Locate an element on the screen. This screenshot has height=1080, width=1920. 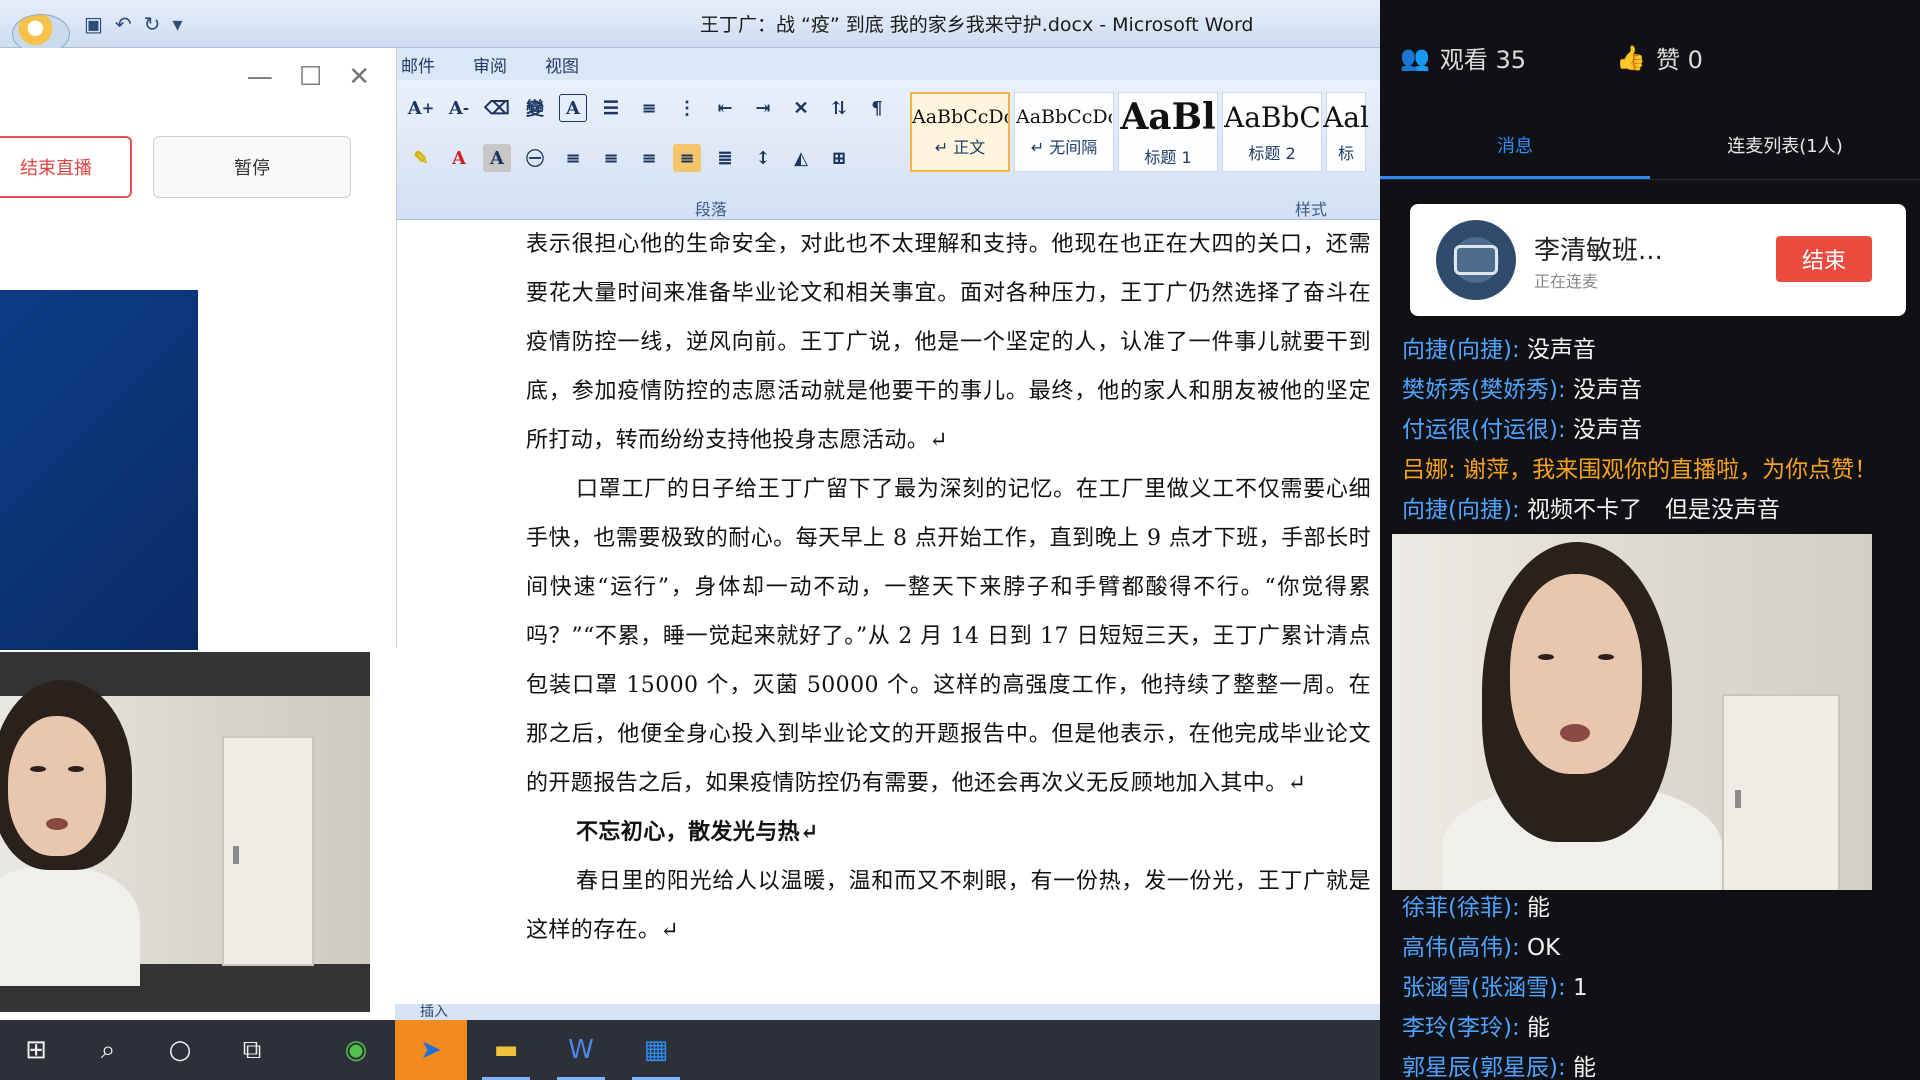
style-no-spacing: AaBbCcDc ↵ 无间隔 is located at coordinates (1064, 132).